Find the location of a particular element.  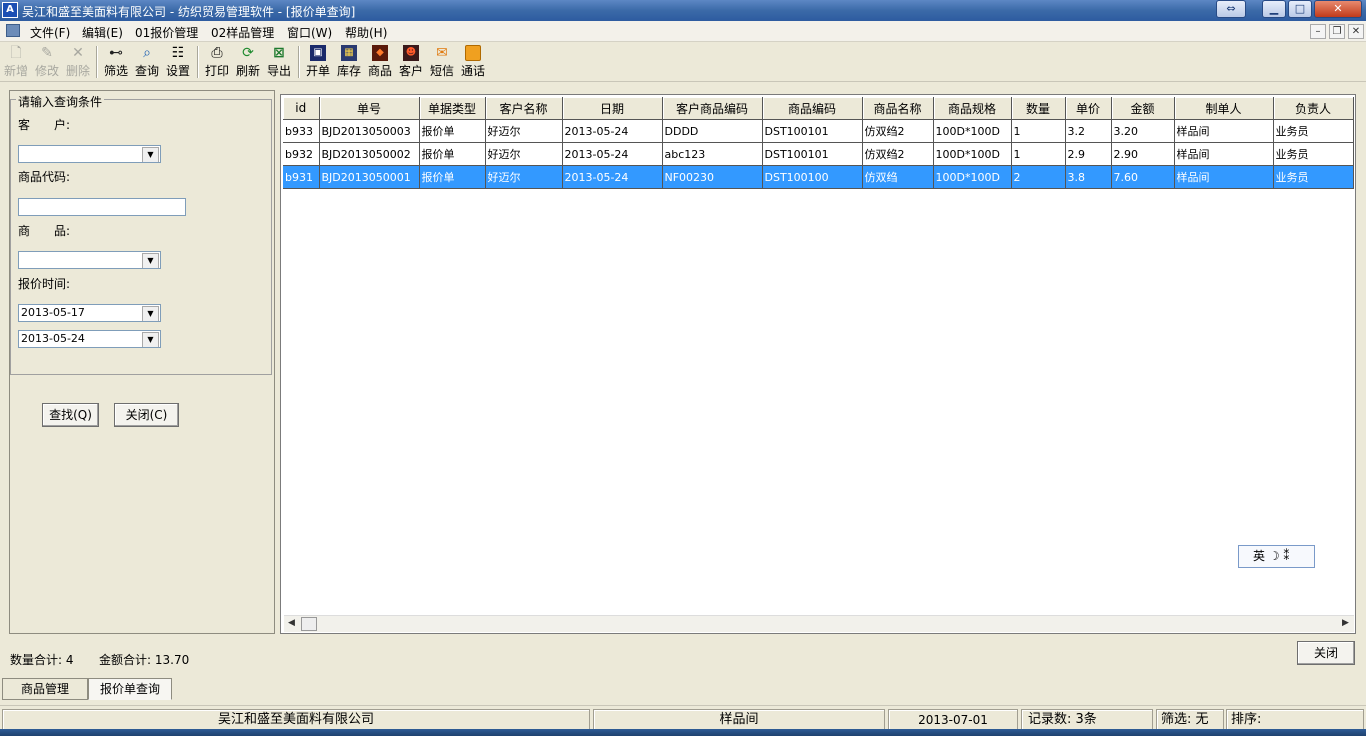

cell-unit-price: 3.2 is located at coordinates (1088, 131).